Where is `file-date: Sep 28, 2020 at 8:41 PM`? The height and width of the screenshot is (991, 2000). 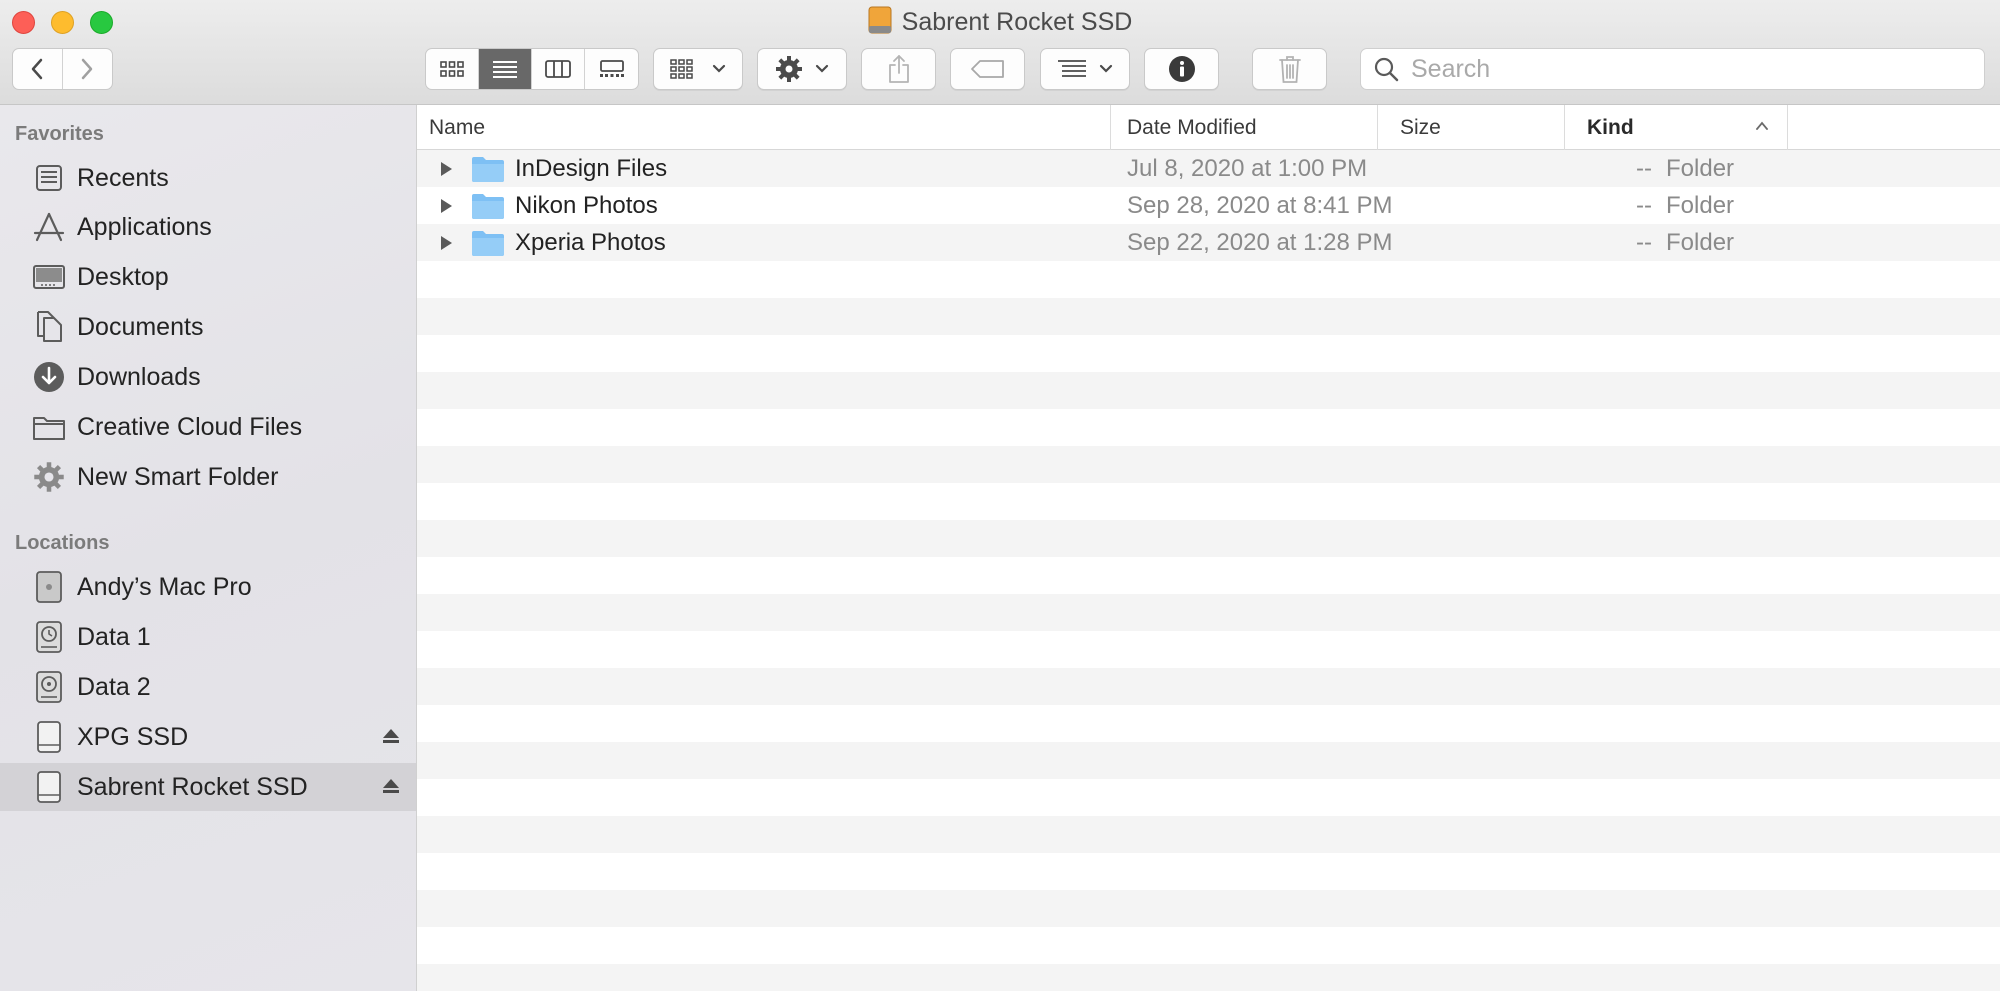 file-date: Sep 28, 2020 at 8:41 PM is located at coordinates (1260, 205).